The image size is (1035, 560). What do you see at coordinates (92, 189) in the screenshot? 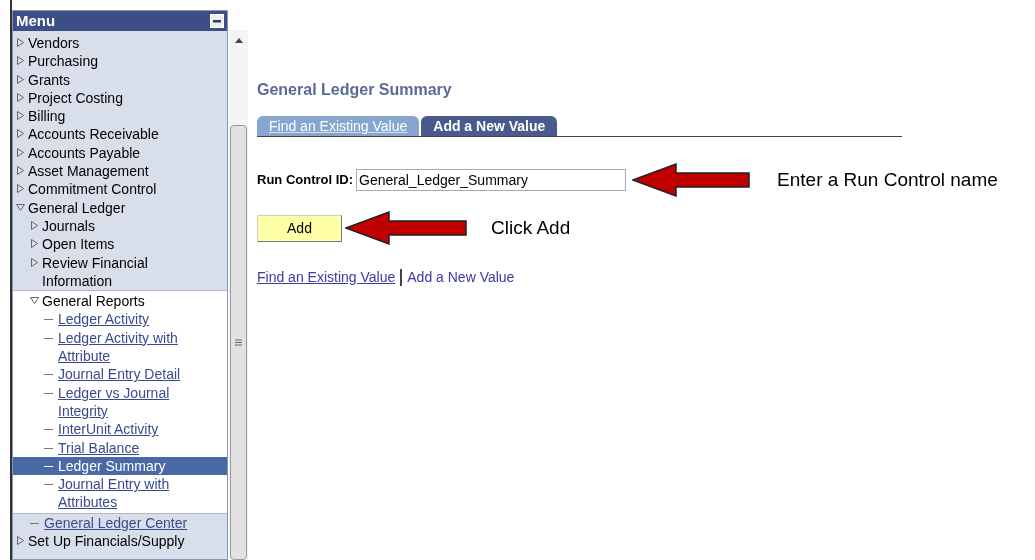
I see `menu-folder: Commitment Control` at bounding box center [92, 189].